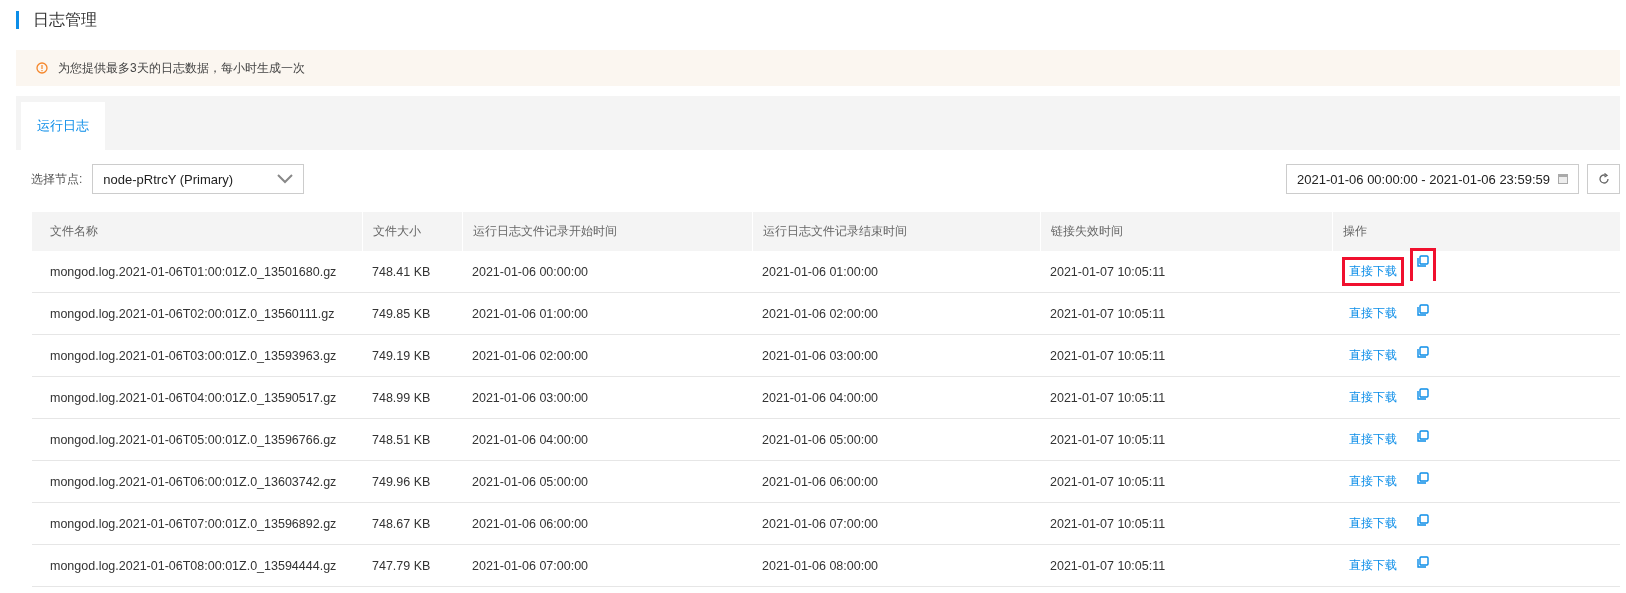 This screenshot has width=1626, height=593. I want to click on copy-button, so click(1423, 264).